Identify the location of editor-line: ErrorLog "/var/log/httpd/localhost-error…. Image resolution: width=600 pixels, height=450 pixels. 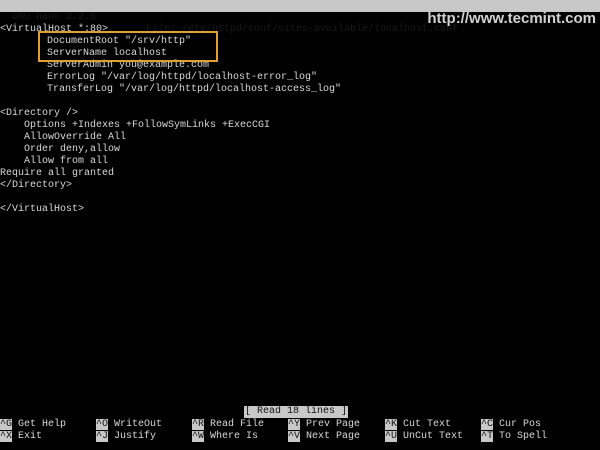
(182, 77).